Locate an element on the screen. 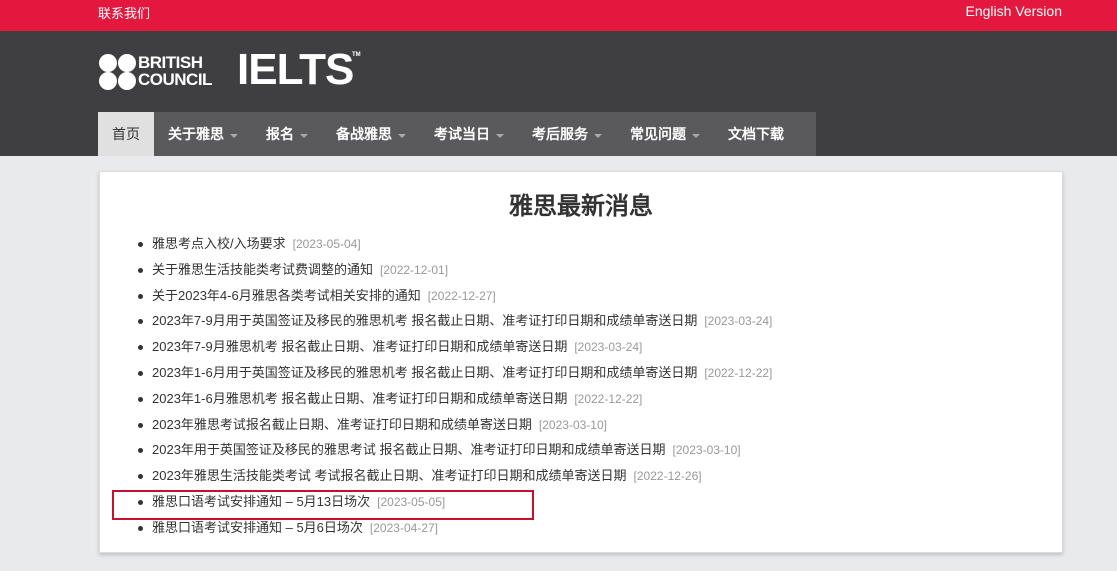  news-date: [2023-04-27] is located at coordinates (403, 527).